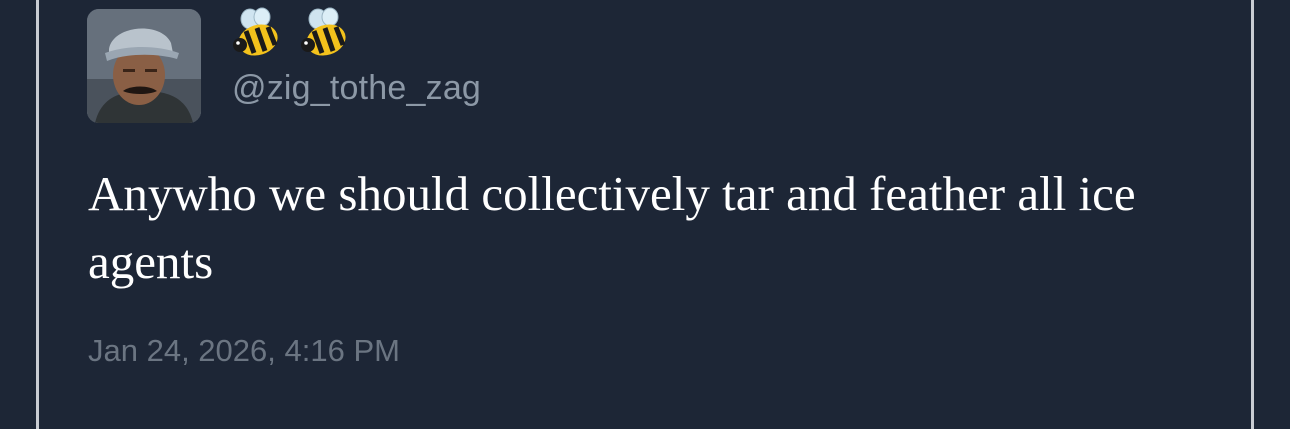 Image resolution: width=1290 pixels, height=429 pixels. What do you see at coordinates (244, 351) in the screenshot?
I see `tweet-timestamp: Jan 24, 2026, 4:16 PM` at bounding box center [244, 351].